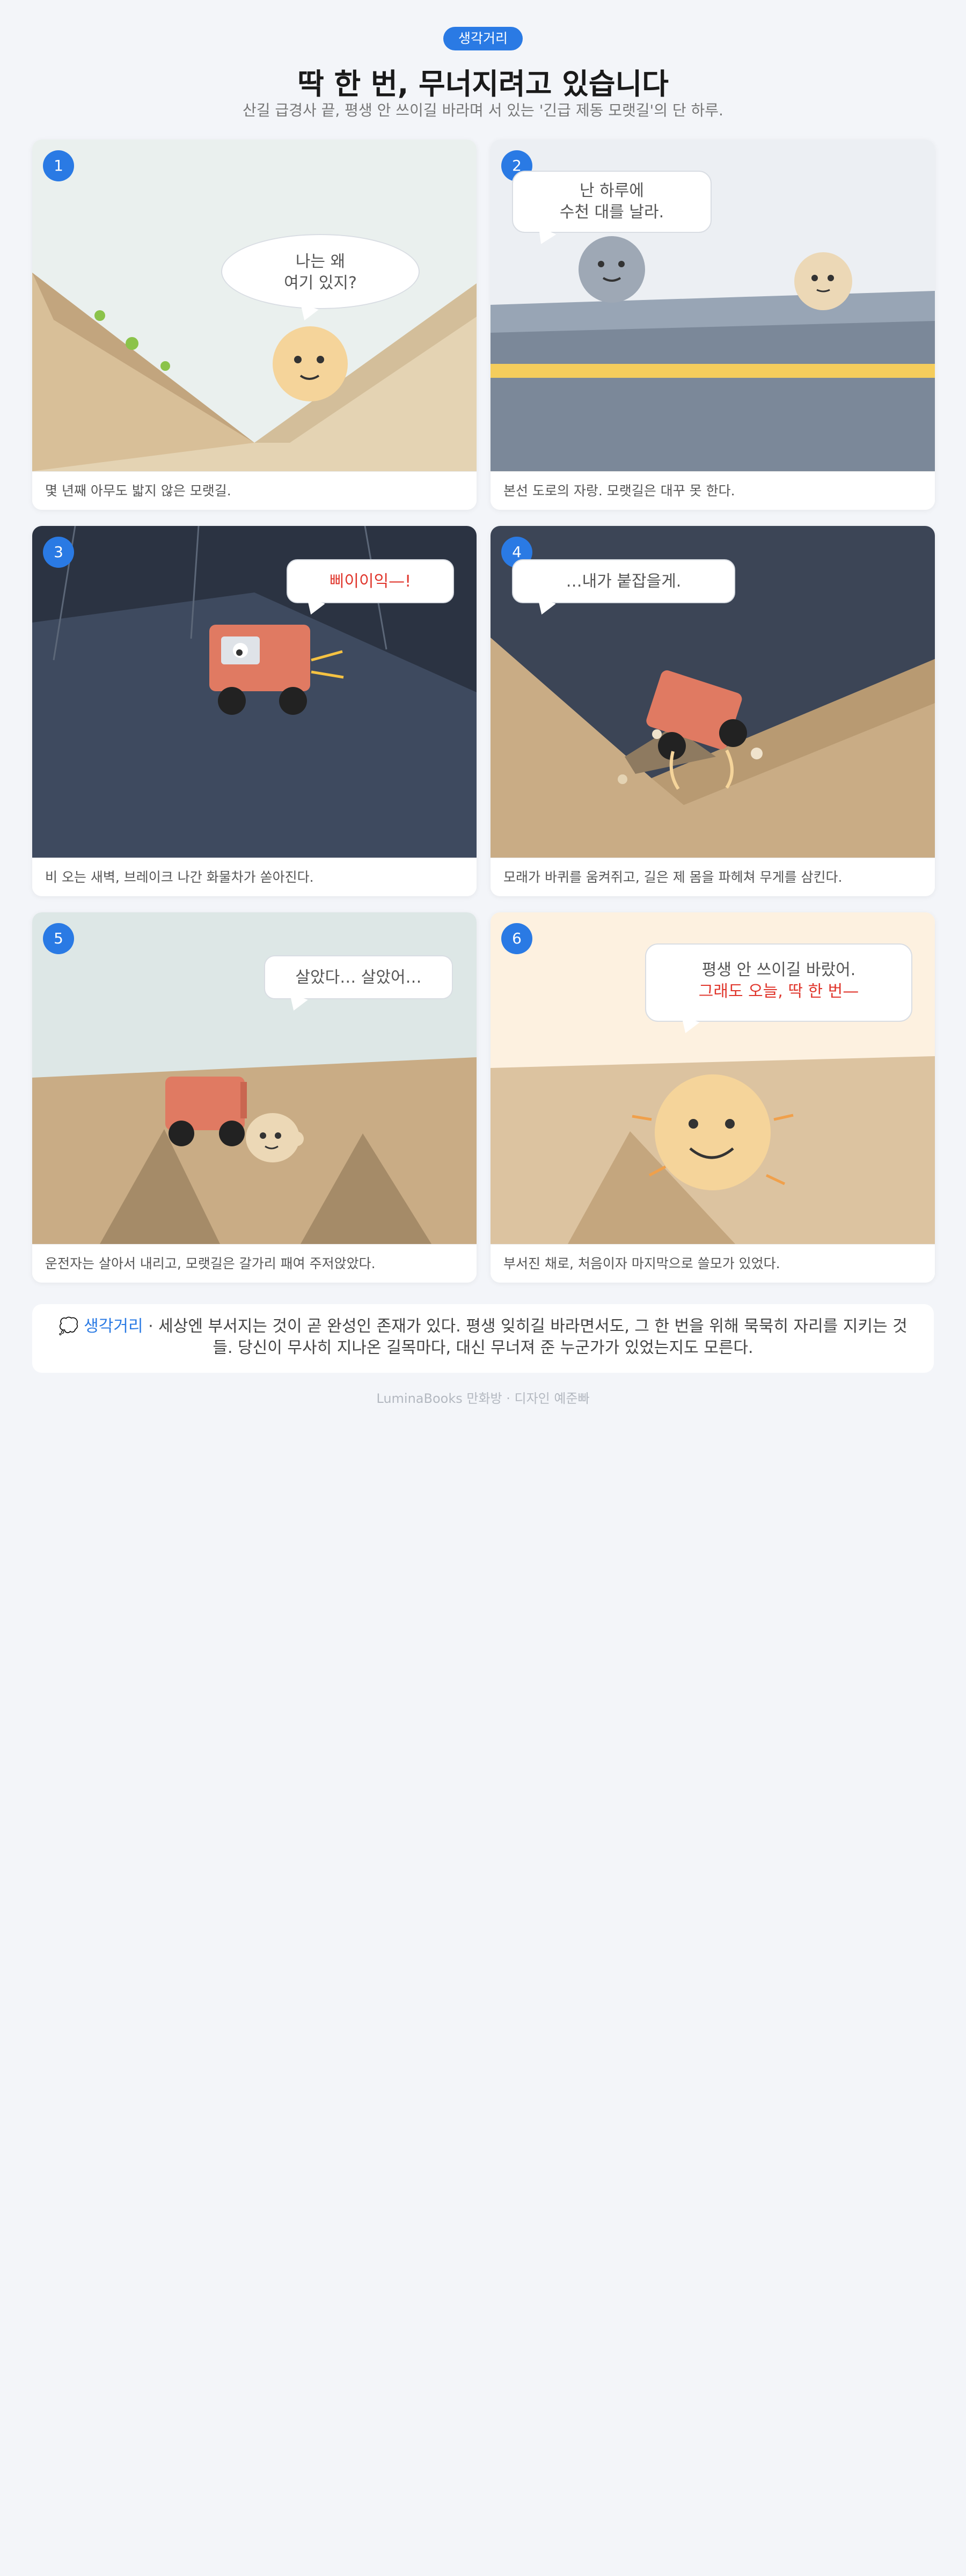 This screenshot has height=2576, width=966. Describe the element at coordinates (483, 1398) in the screenshot. I see `footer-credit: LuminaBooks 만화방 · 디자인 예준빠` at that location.